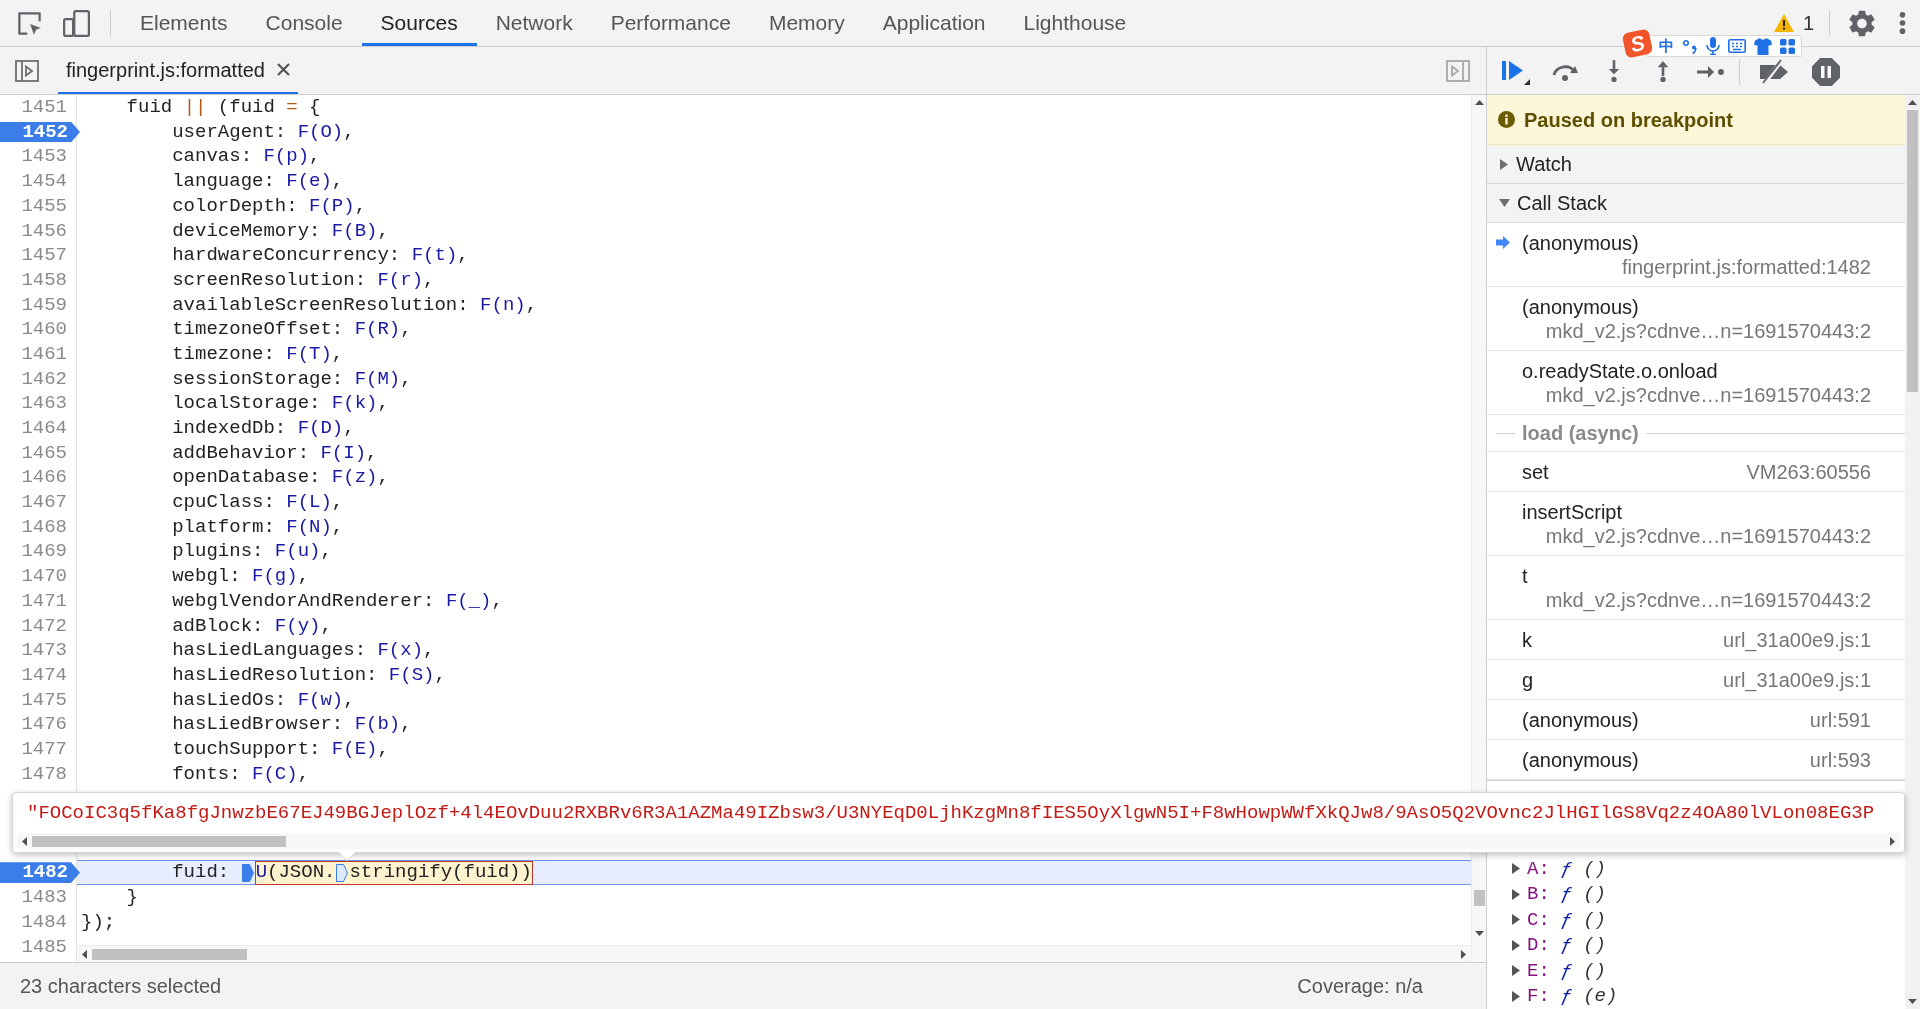  I want to click on vertical-scrollbar, so click(1912, 552).